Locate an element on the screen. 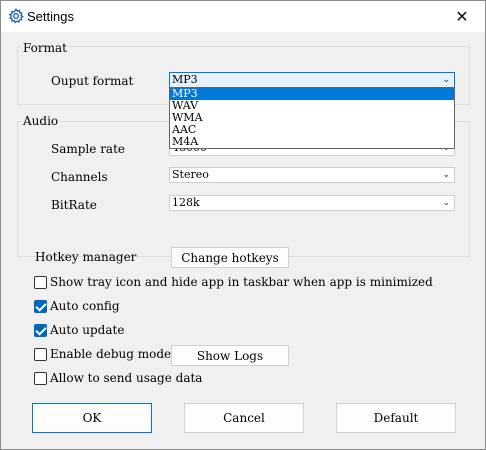 Image resolution: width=486 pixels, height=450 pixels. format-group-label: Format is located at coordinates (45, 48).